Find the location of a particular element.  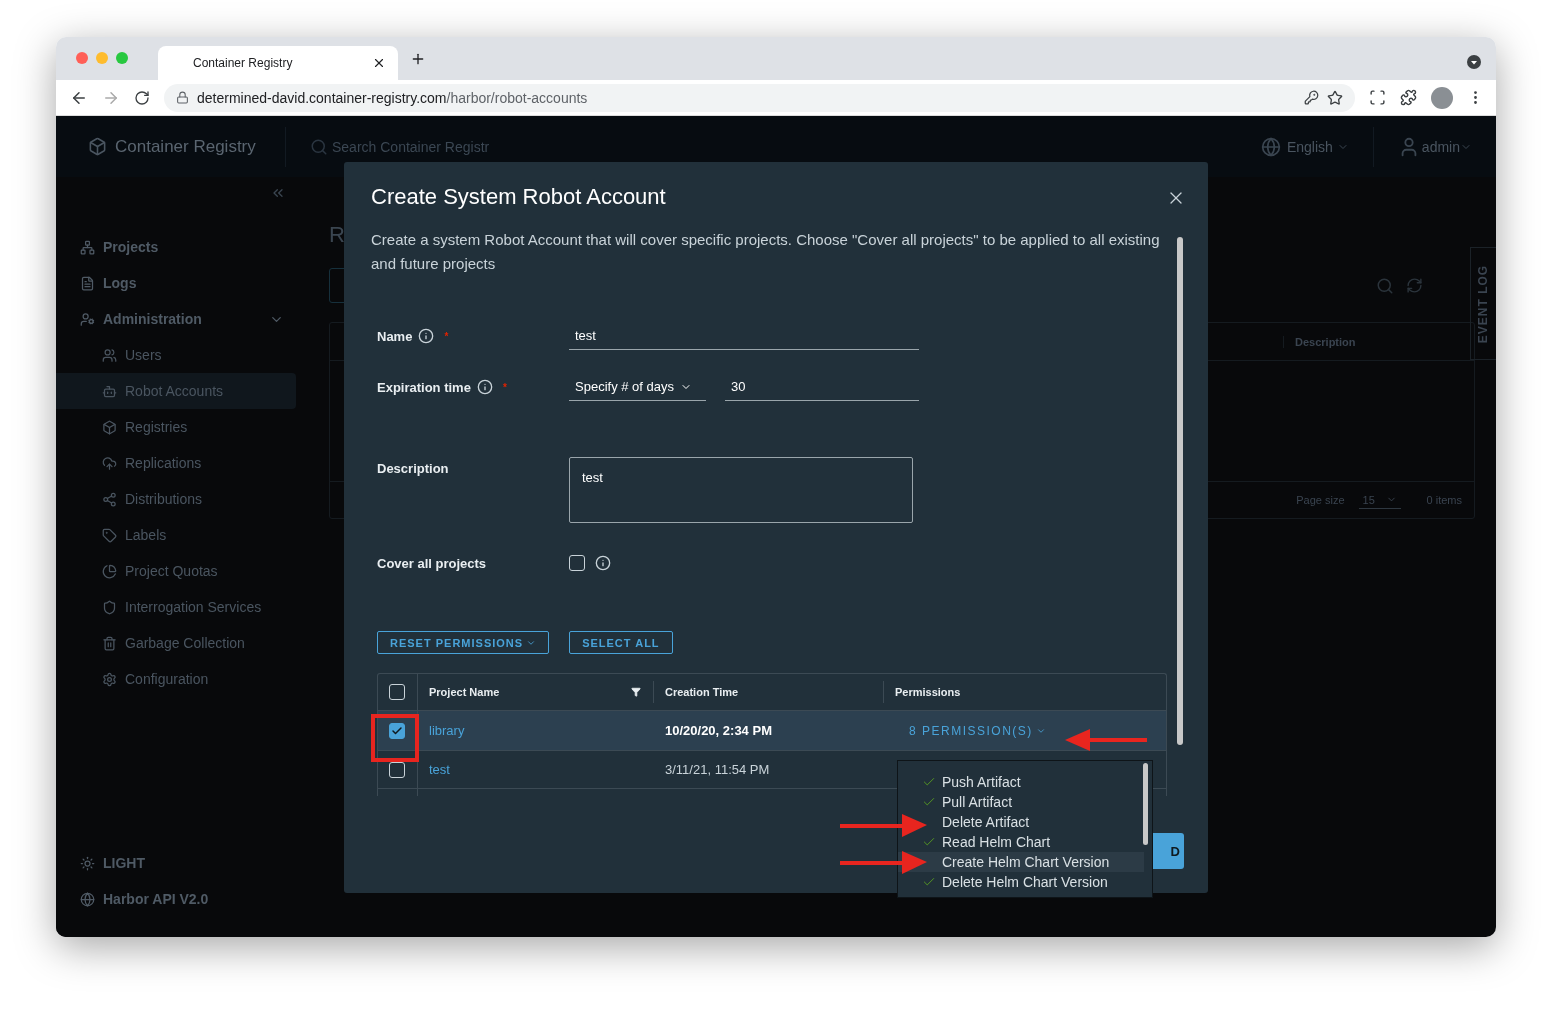

close-icon is located at coordinates (379, 63).